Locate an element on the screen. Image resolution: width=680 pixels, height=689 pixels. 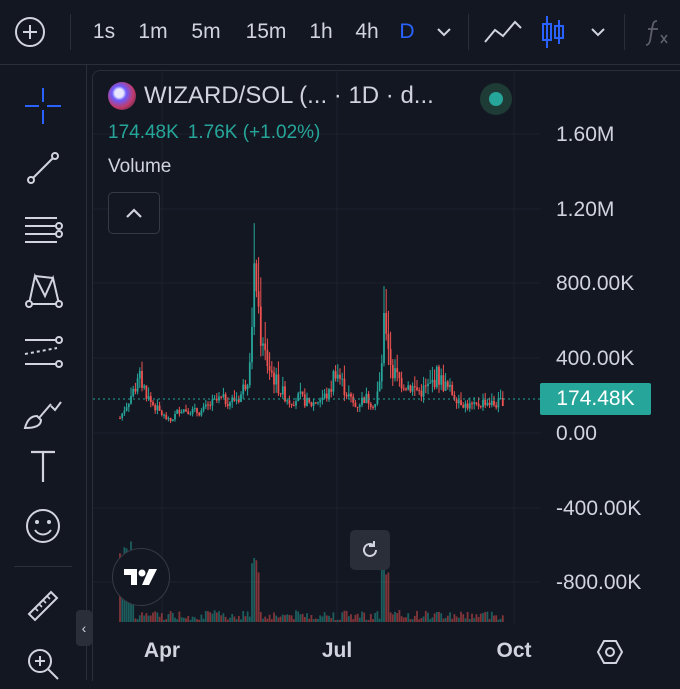
collapse-legend-button is located at coordinates (134, 213).